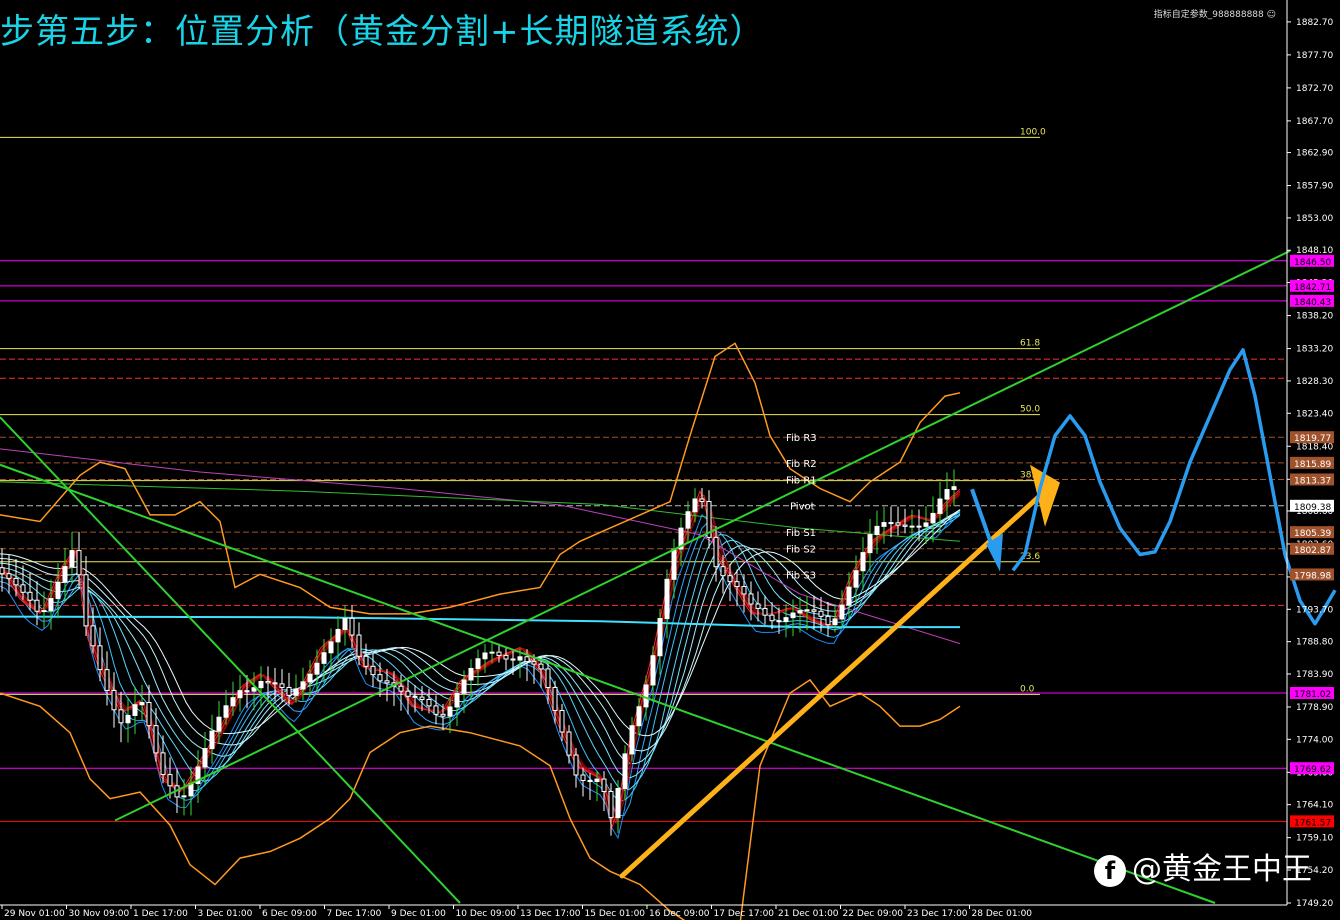 This screenshot has height=920, width=1340. Describe the element at coordinates (801, 575) in the screenshot. I see `pivot-label: Fib S3` at that location.